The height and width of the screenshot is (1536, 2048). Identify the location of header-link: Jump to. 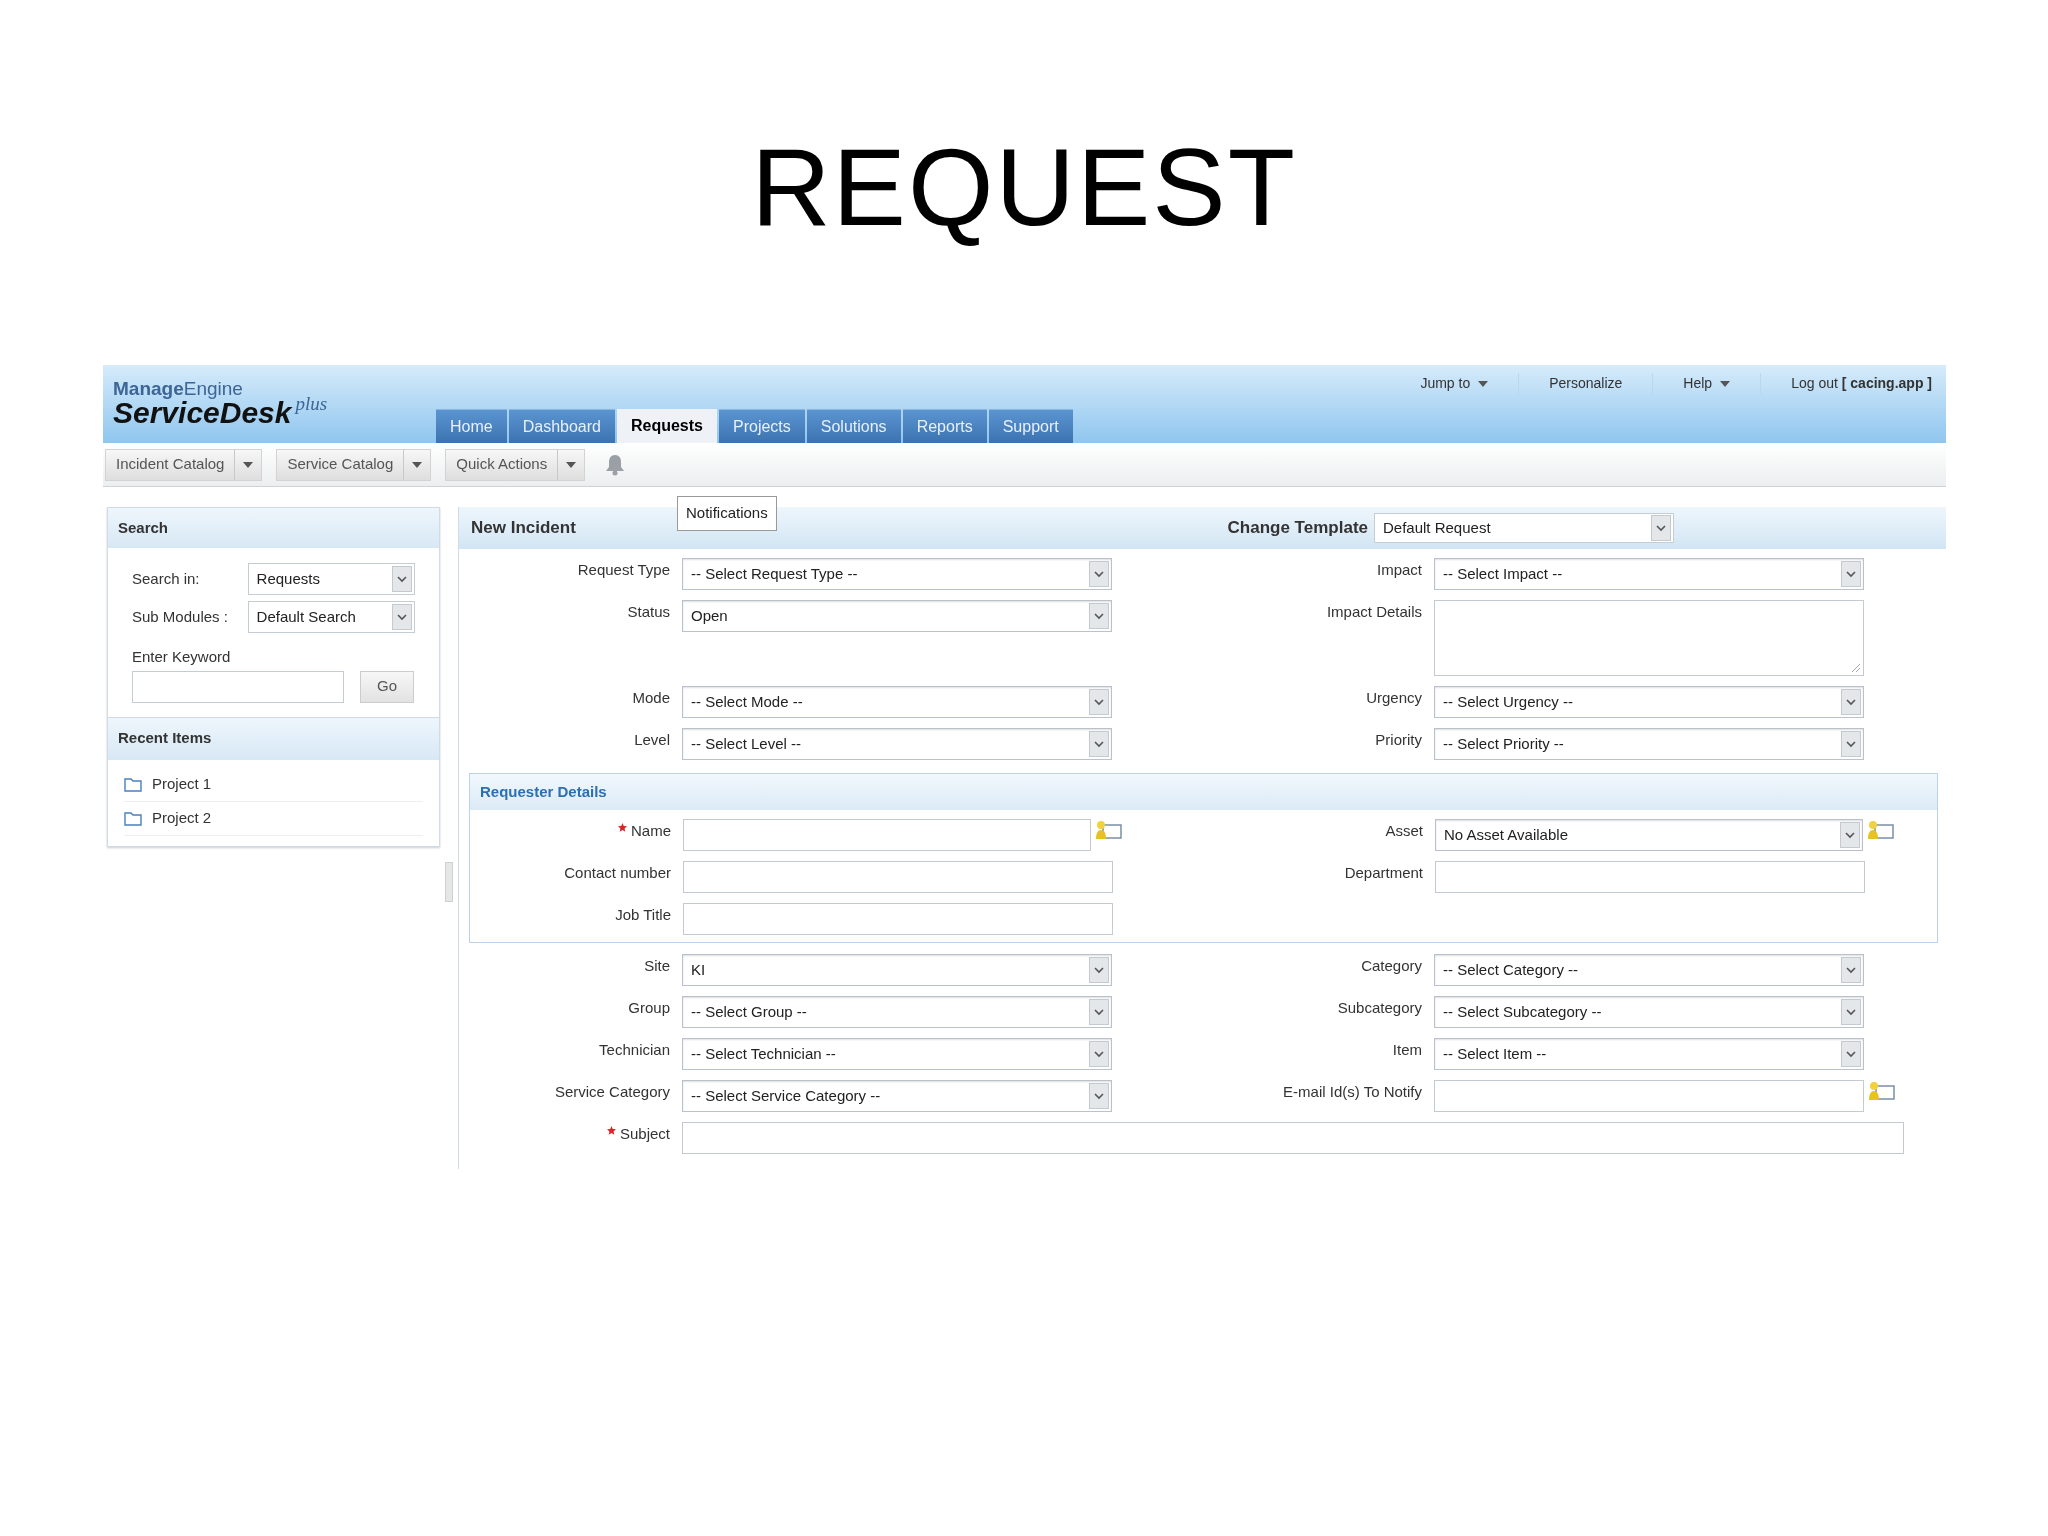
(1445, 383).